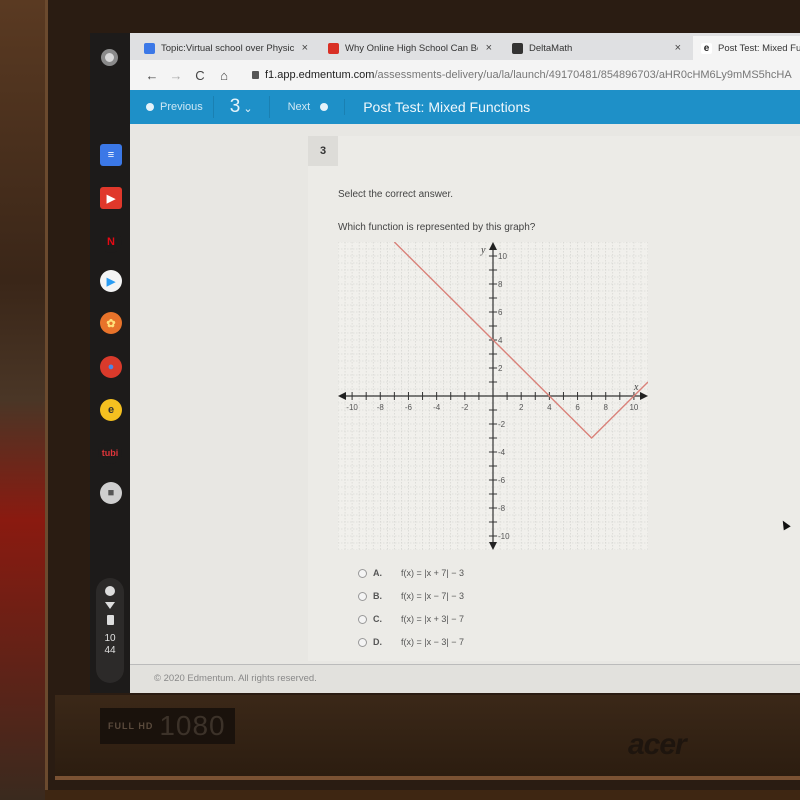 This screenshot has height=800, width=800. Describe the element at coordinates (521, 407) in the screenshot. I see `x-tick-label: 2` at that location.